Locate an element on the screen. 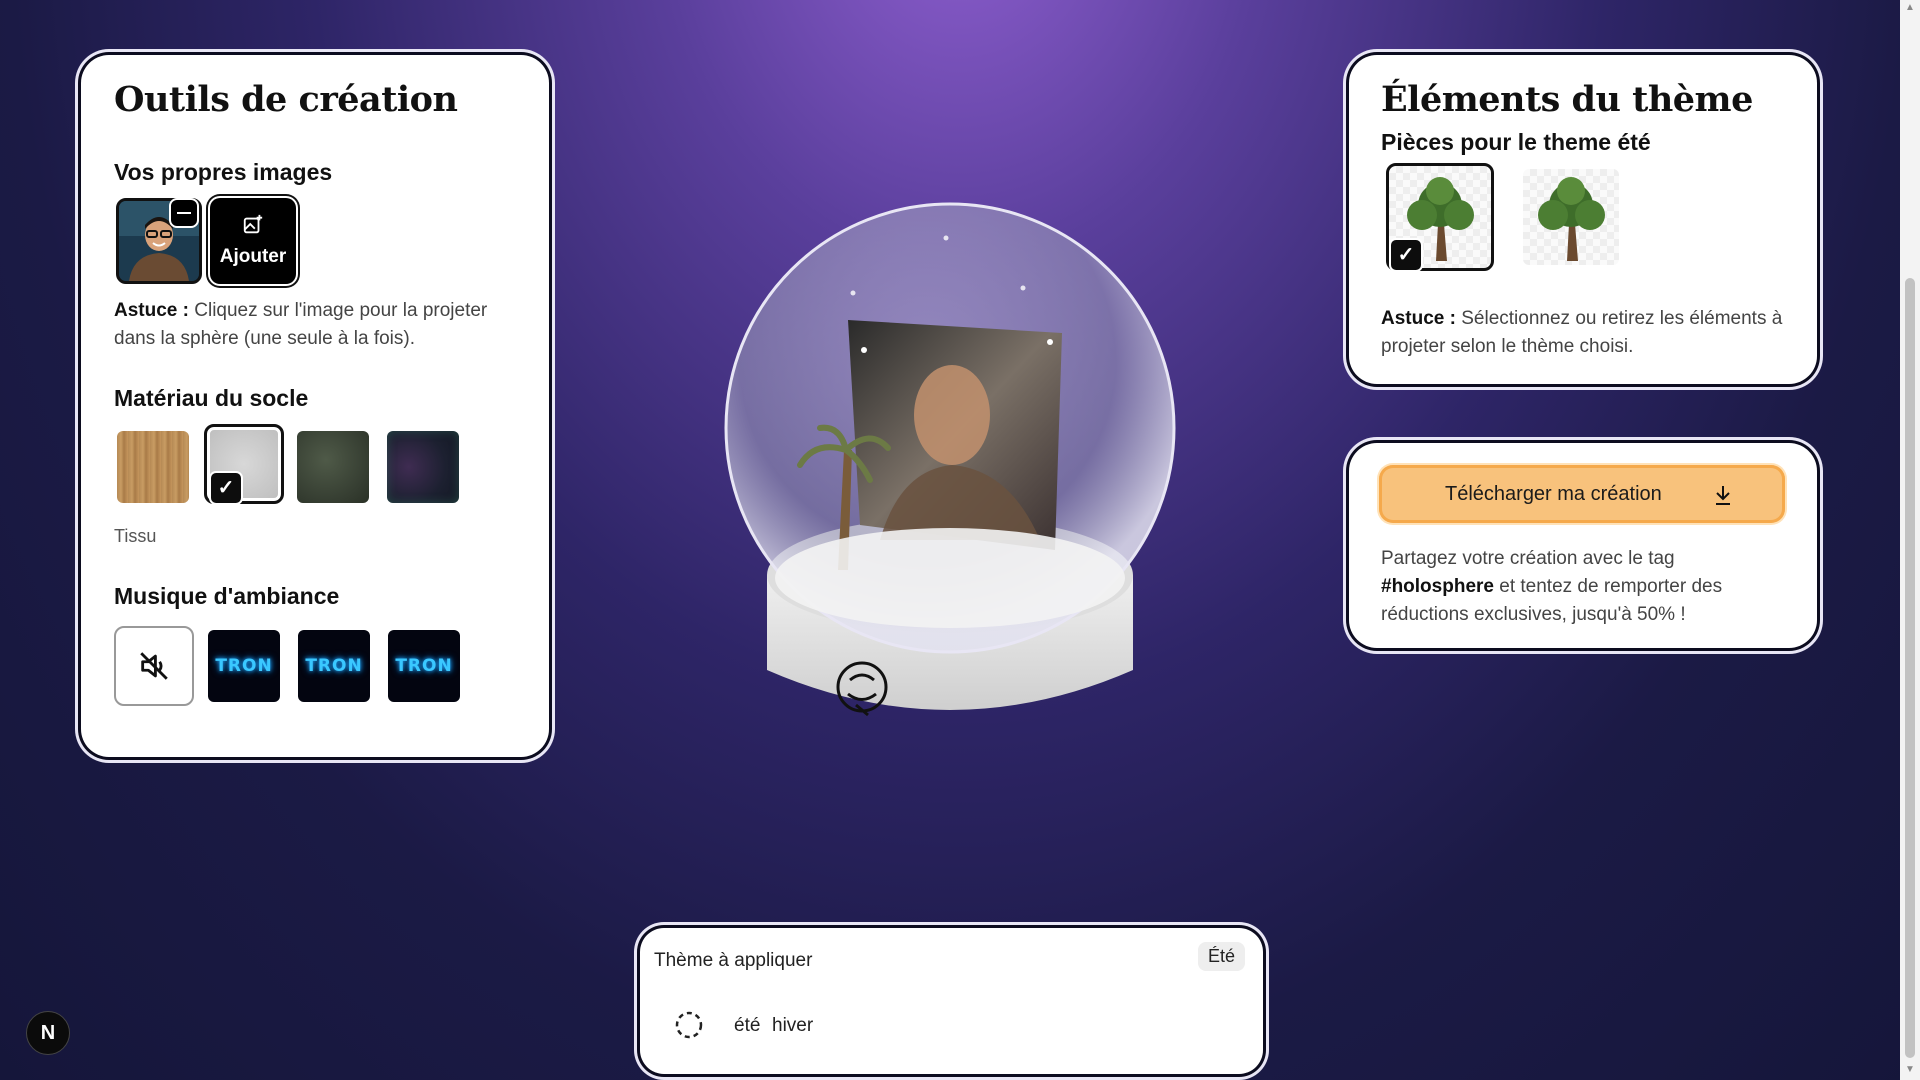 The height and width of the screenshot is (1080, 1920). download-button: Télécharger ma création is located at coordinates (1582, 494).